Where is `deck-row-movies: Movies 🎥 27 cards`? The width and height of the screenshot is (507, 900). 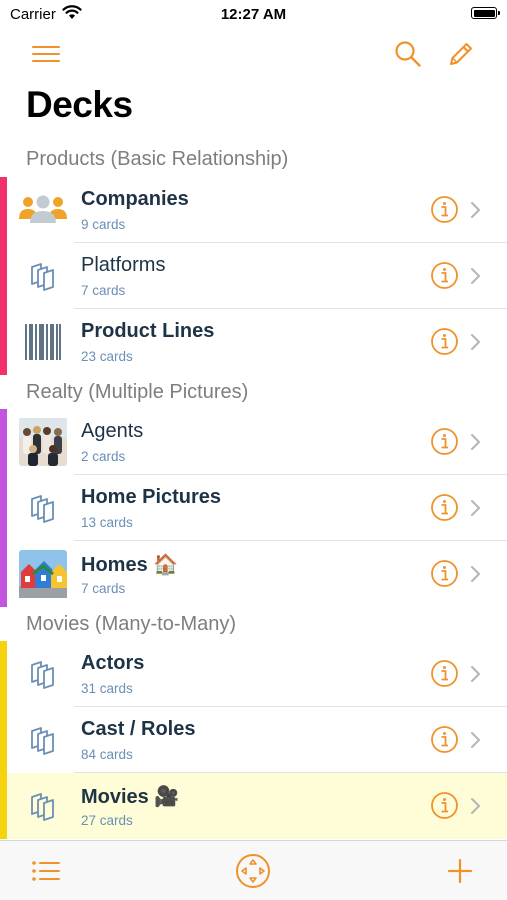 deck-row-movies: Movies 🎥 27 cards is located at coordinates (253, 806).